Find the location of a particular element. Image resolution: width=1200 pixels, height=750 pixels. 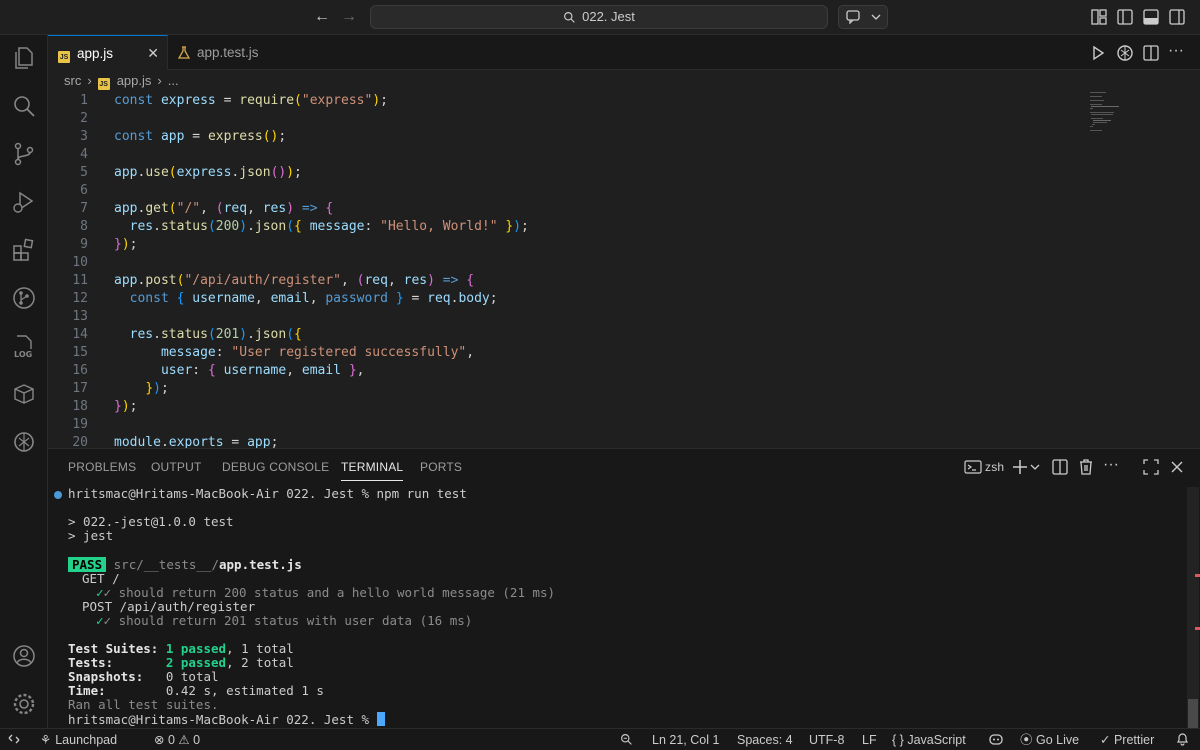

command-center-search: 022. Jest is located at coordinates (599, 17).